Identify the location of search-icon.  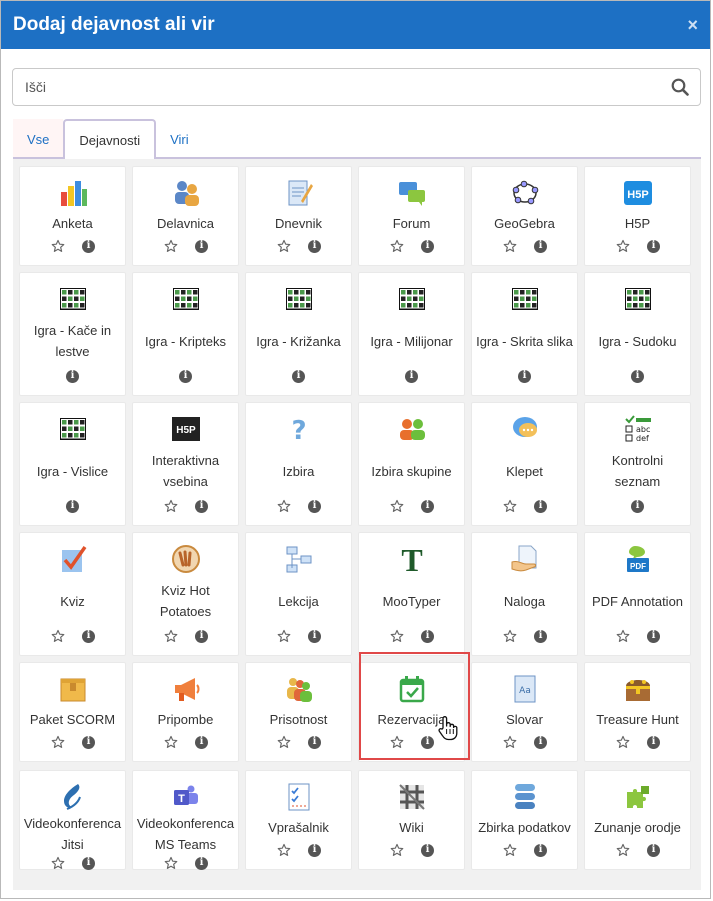
(680, 87).